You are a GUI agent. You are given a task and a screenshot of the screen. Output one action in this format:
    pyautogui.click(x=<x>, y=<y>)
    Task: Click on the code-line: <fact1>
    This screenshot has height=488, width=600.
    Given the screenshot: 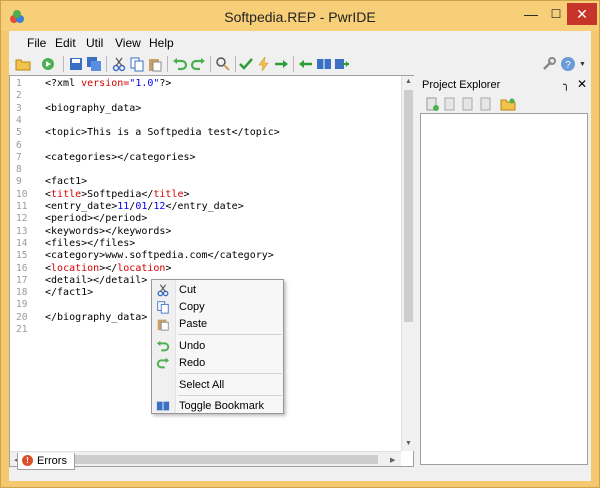 What is the action you would take?
    pyautogui.click(x=66, y=182)
    